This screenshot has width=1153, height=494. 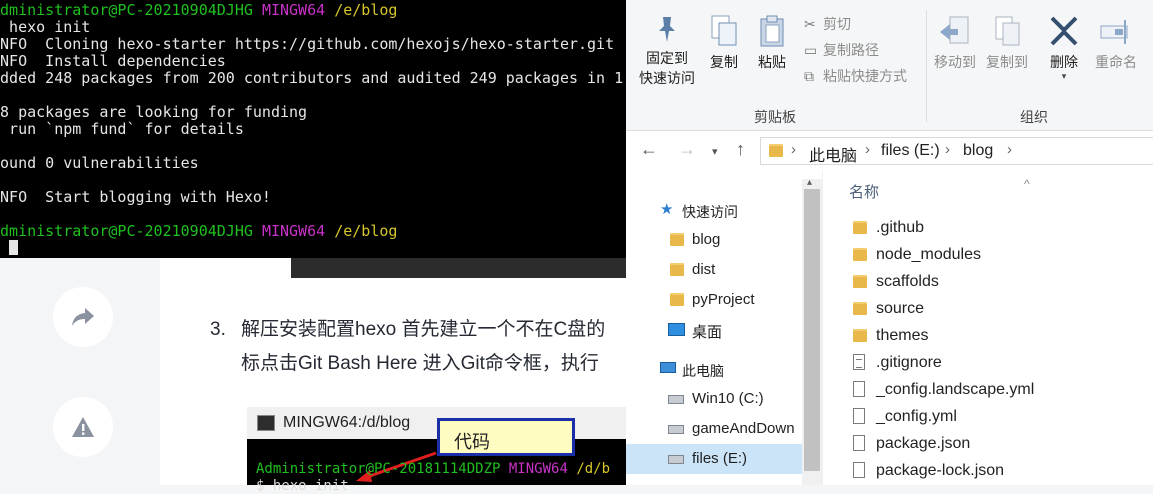 What do you see at coordinates (724, 210) in the screenshot?
I see `nav-quick-access: ★ 快速访问` at bounding box center [724, 210].